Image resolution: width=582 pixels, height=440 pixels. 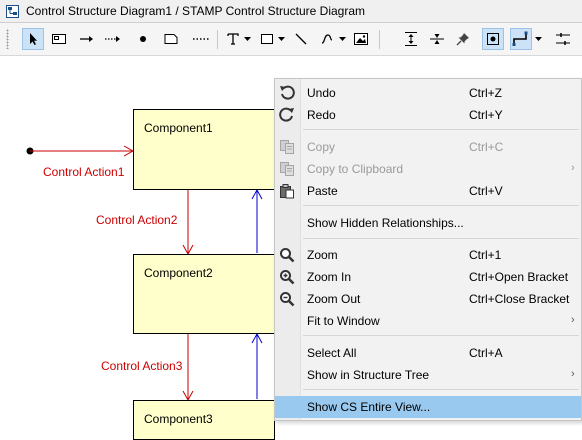 I want to click on control-action-label: Control Action1, so click(x=83, y=172).